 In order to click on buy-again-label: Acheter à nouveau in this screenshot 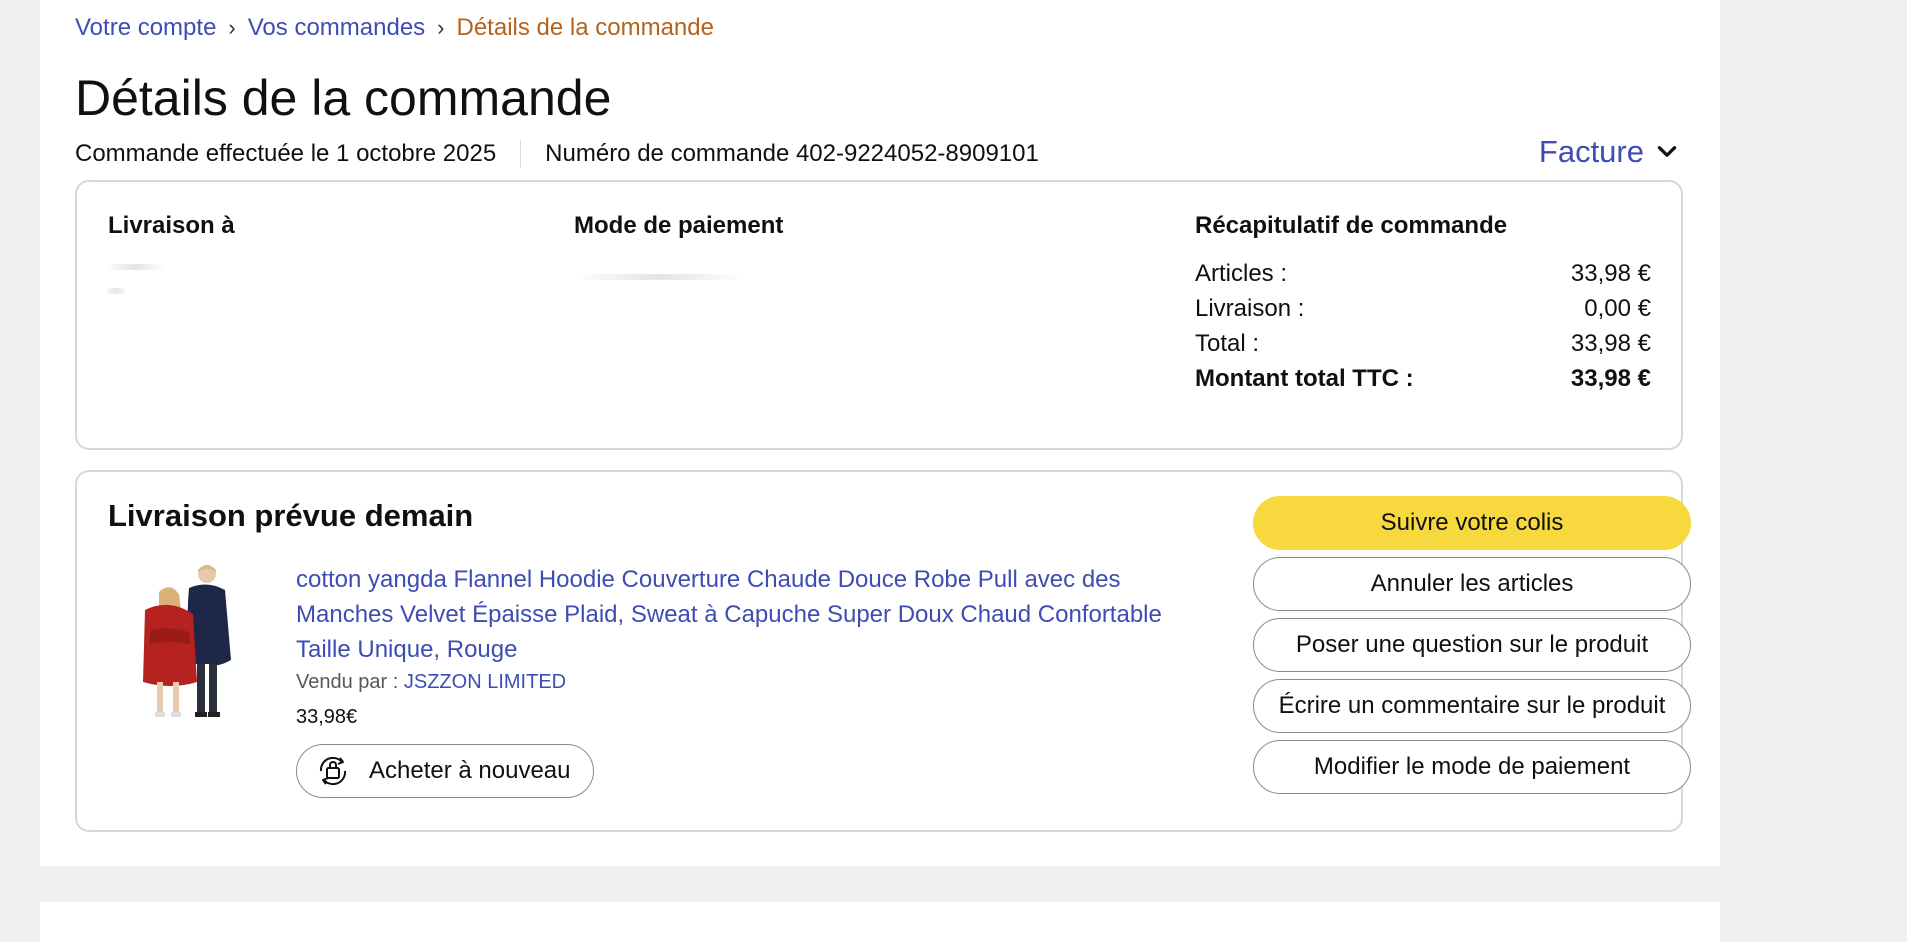, I will do `click(470, 770)`.